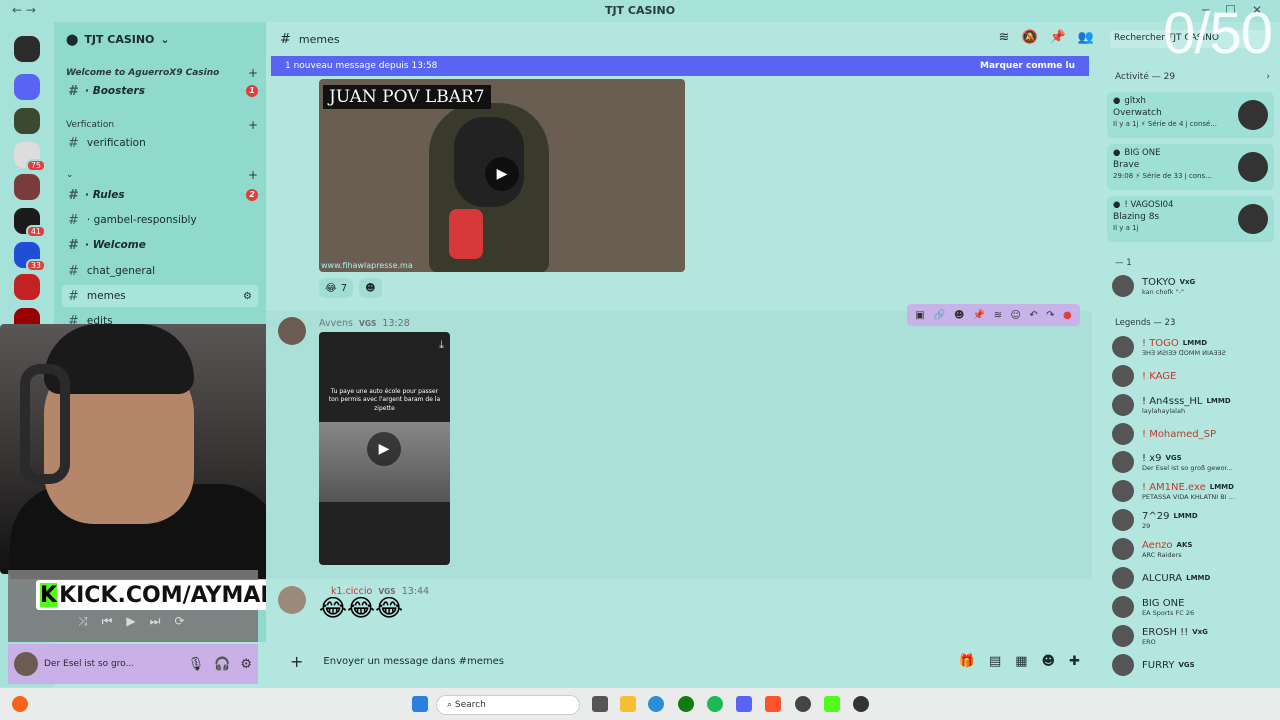 This screenshot has height=720, width=1280. What do you see at coordinates (773, 704) in the screenshot?
I see `brave-icon` at bounding box center [773, 704].